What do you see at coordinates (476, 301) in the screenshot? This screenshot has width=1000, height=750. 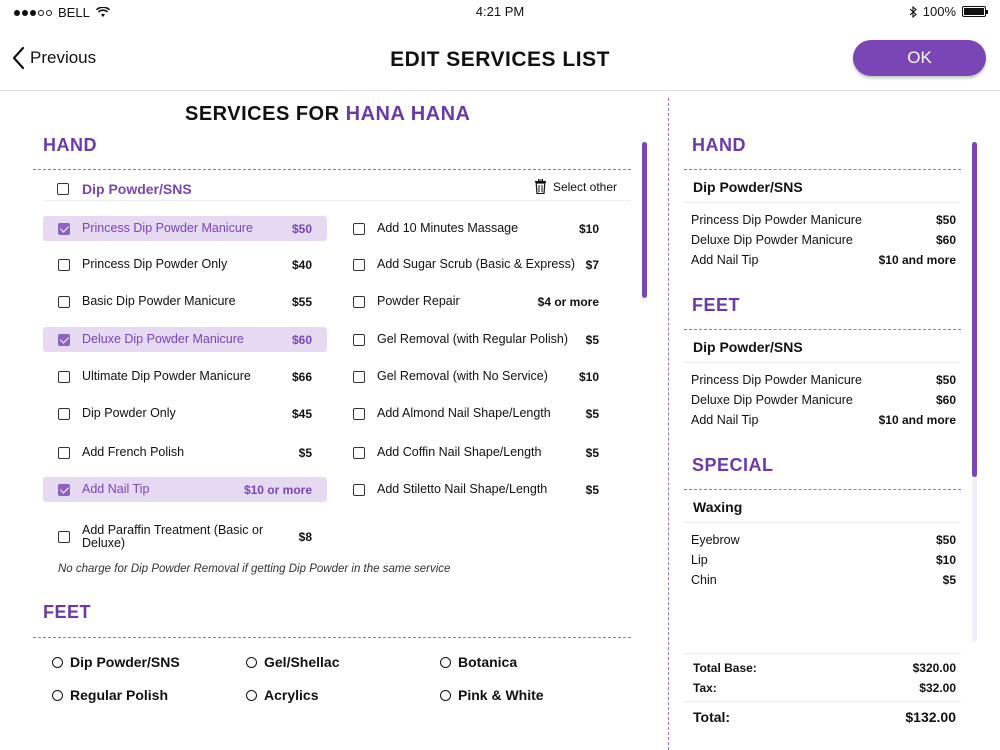 I see `service-row: Powder Repair $4 or more` at bounding box center [476, 301].